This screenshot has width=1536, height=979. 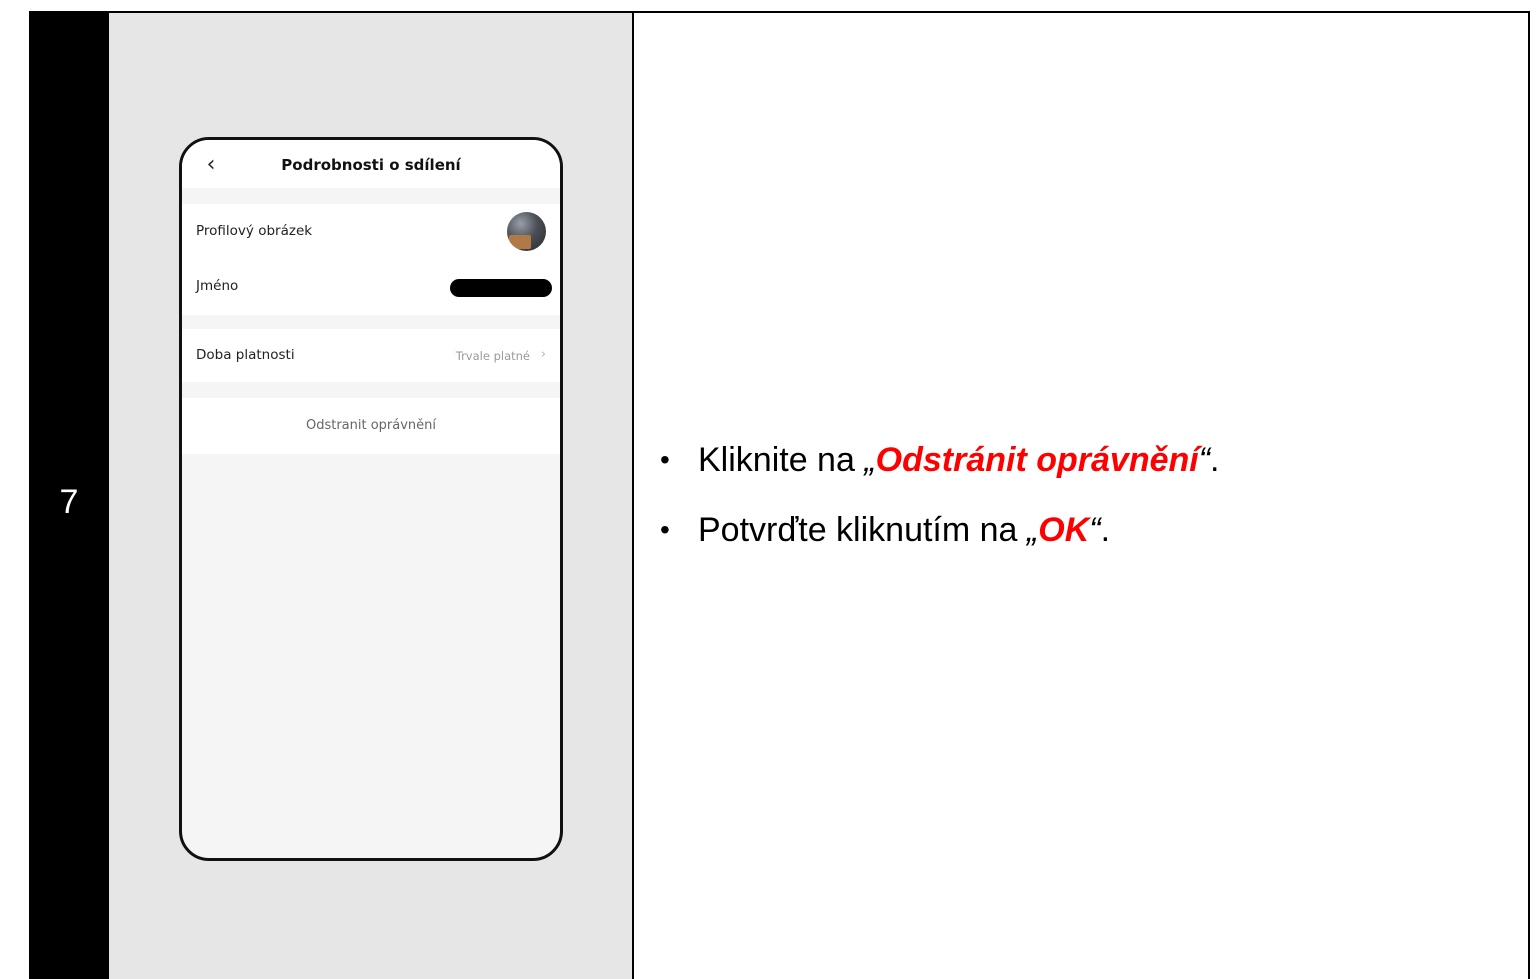 I want to click on name-label: Jméno, so click(x=217, y=286).